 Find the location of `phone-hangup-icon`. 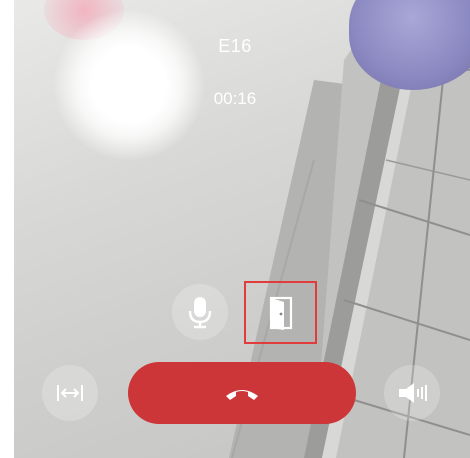

phone-hangup-icon is located at coordinates (242, 395).